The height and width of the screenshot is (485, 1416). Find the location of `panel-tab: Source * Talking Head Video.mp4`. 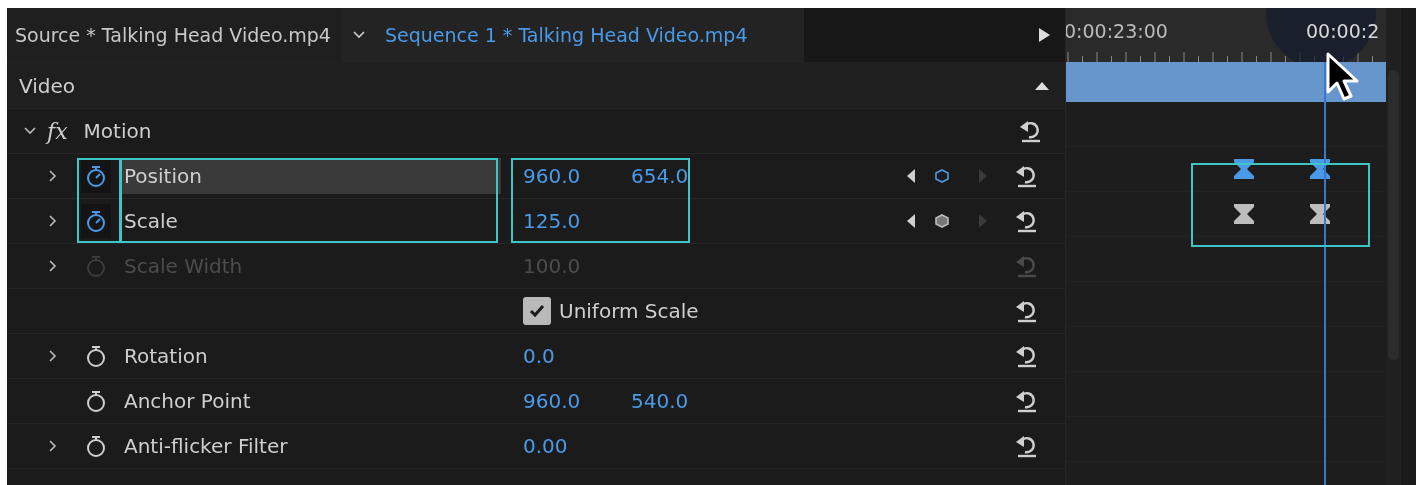

panel-tab: Source * Talking Head Video.mp4 is located at coordinates (174, 35).